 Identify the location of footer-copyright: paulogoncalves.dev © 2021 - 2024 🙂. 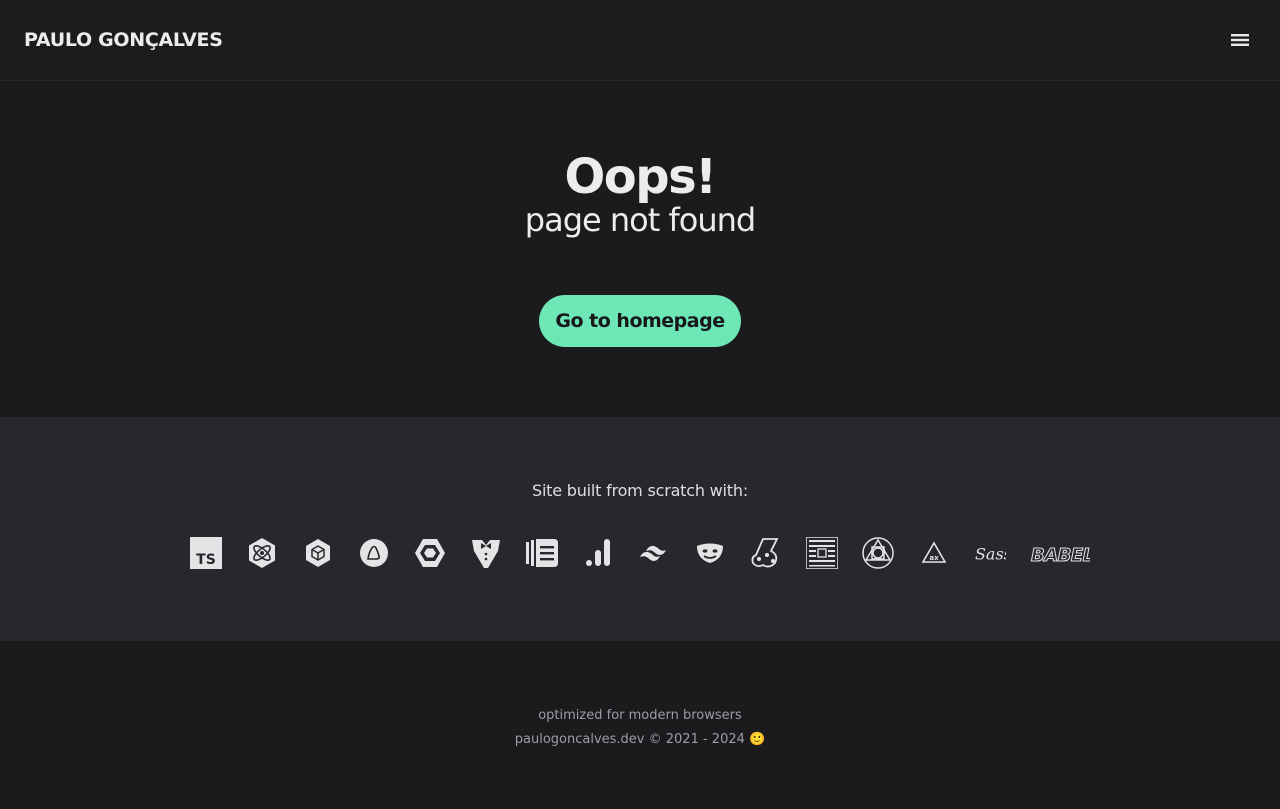
(640, 739).